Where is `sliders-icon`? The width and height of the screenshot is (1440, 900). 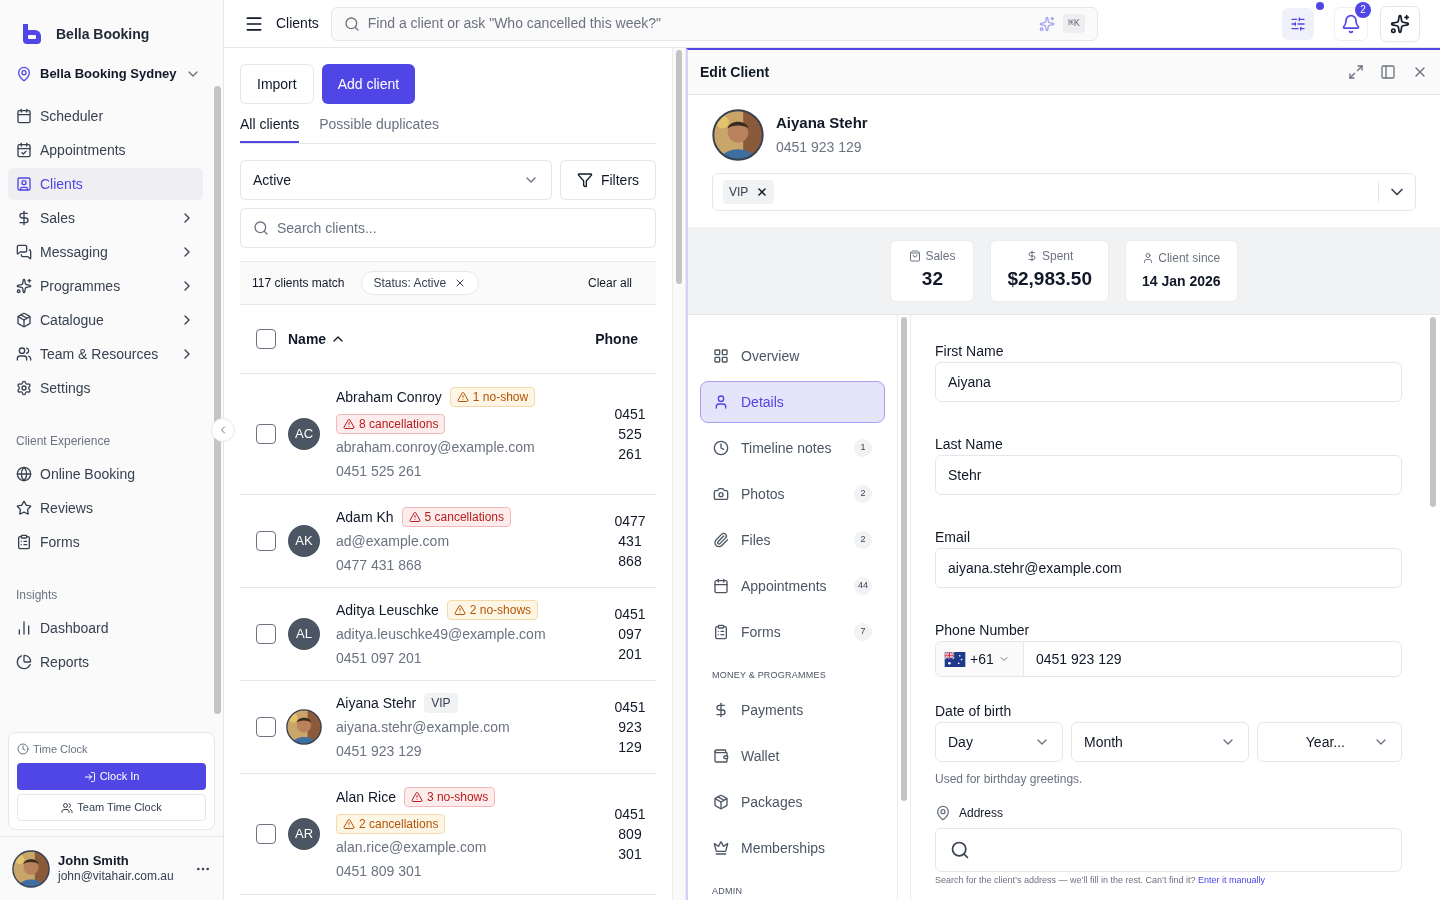 sliders-icon is located at coordinates (1298, 23).